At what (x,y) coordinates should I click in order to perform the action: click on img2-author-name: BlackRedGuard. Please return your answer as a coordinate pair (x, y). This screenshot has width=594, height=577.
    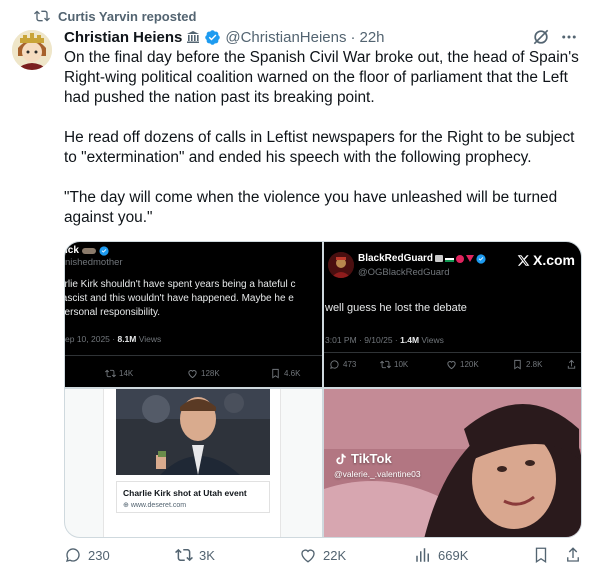
    Looking at the image, I should click on (422, 258).